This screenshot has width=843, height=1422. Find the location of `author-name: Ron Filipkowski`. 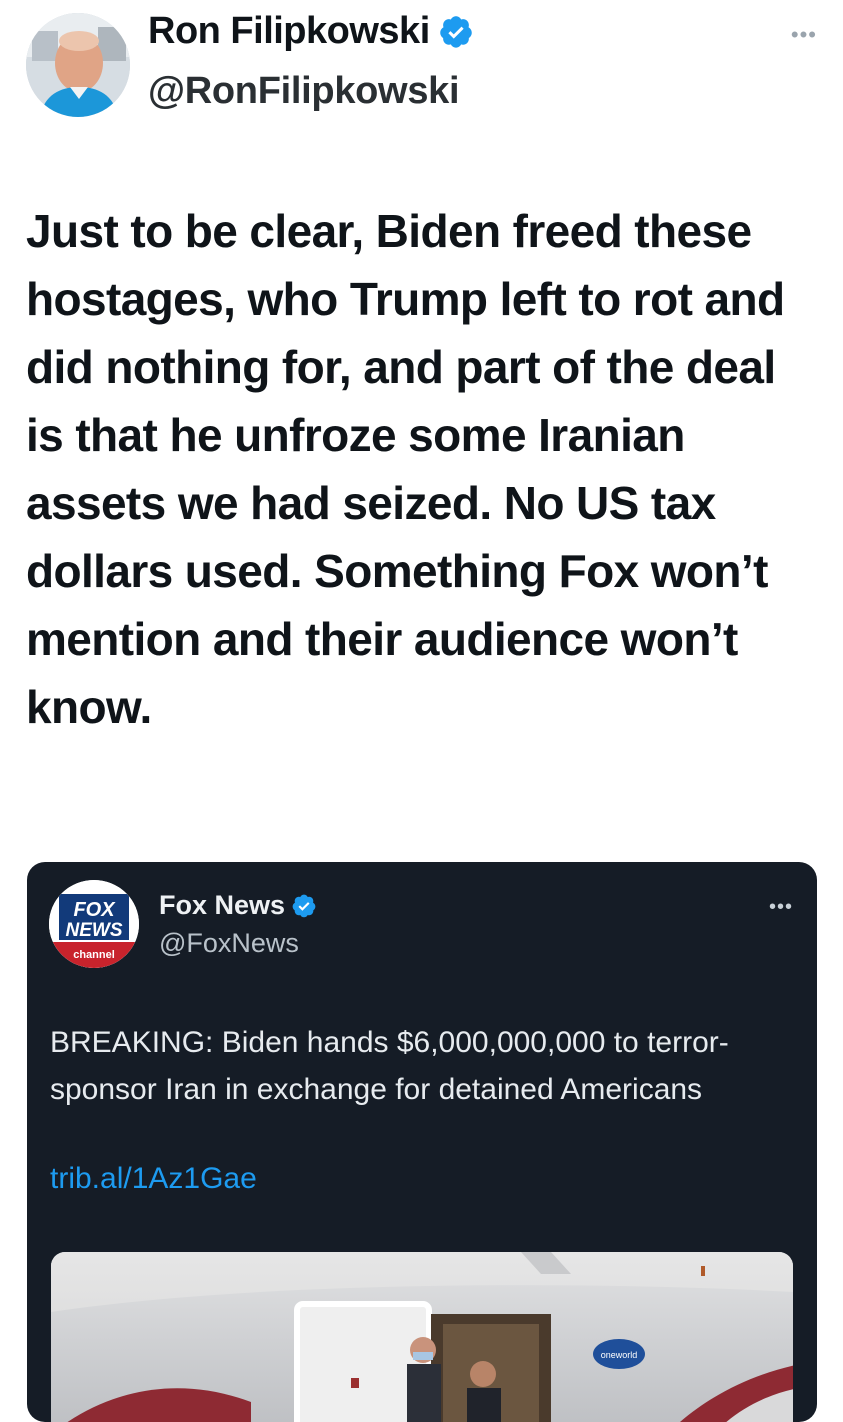

author-name: Ron Filipkowski is located at coordinates (311, 31).